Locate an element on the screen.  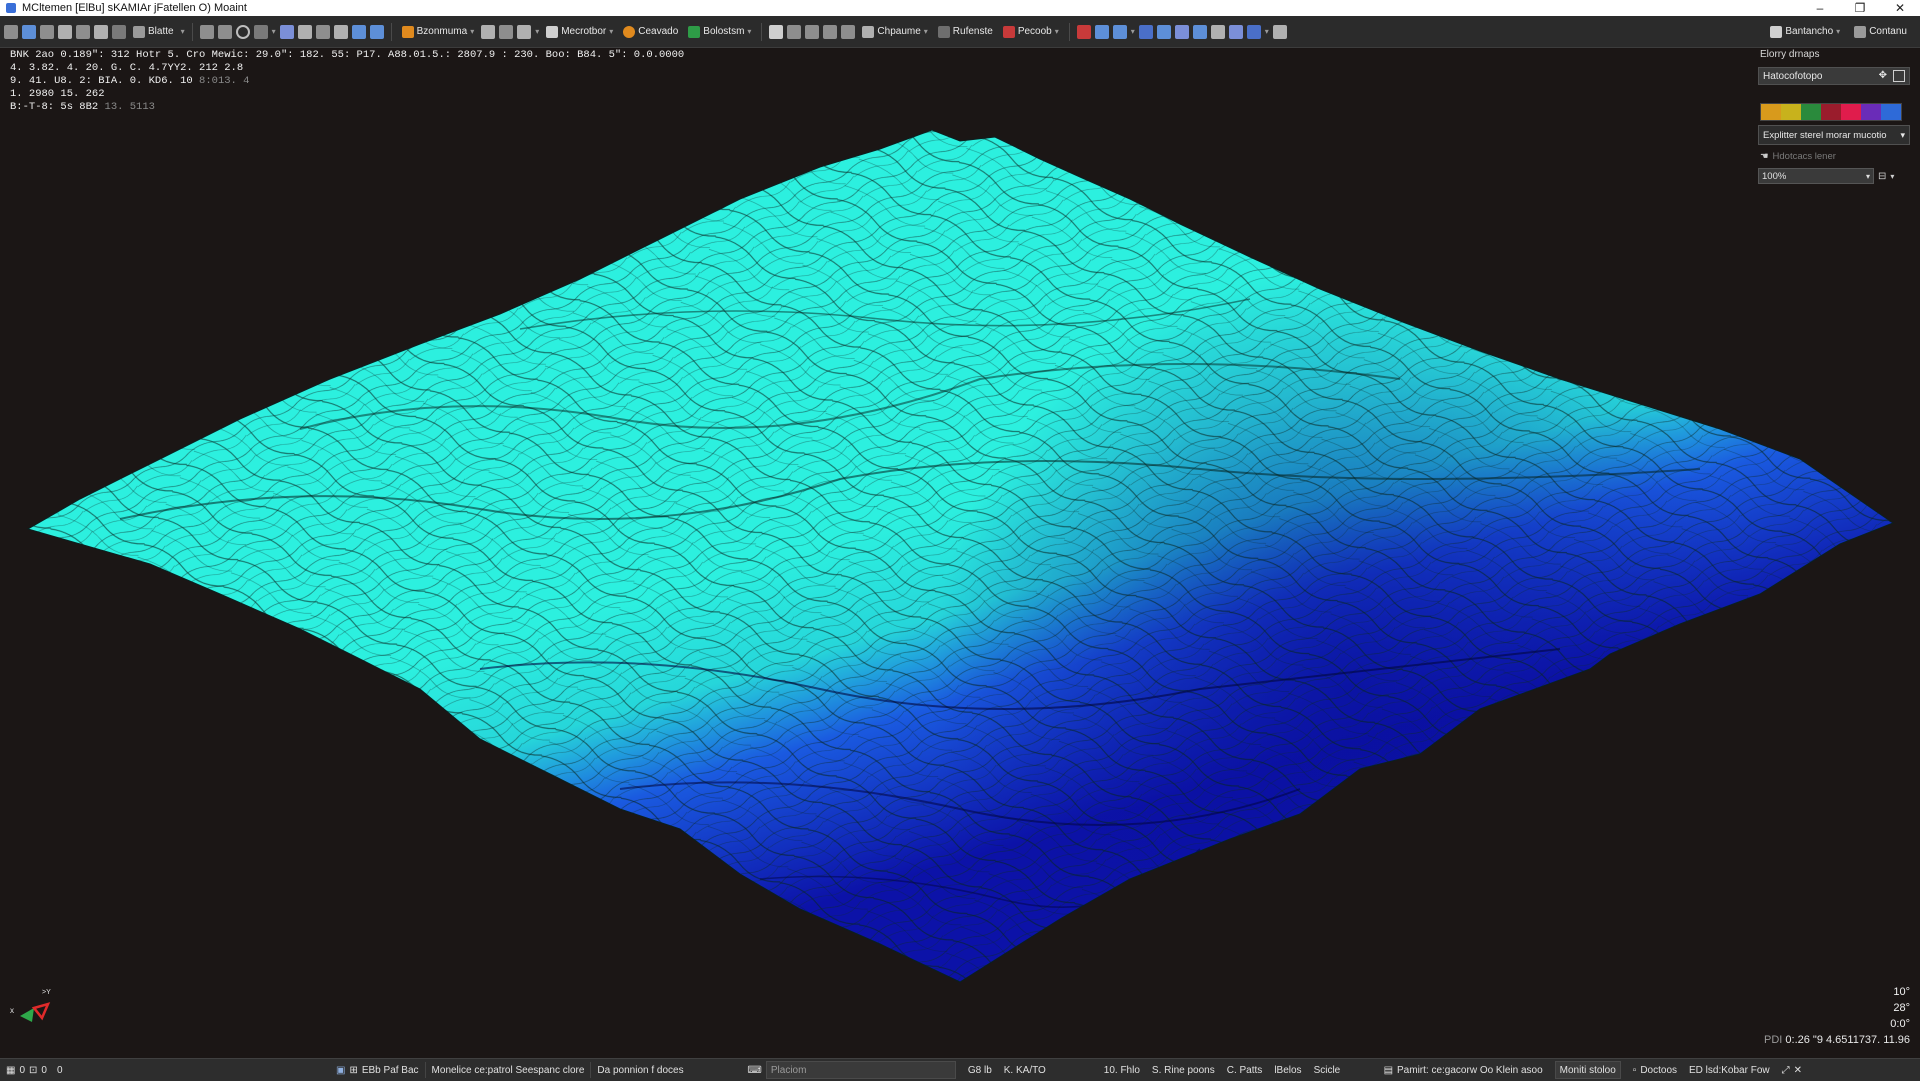
layers-icon: ⊡ is located at coordinates (33, 1070).